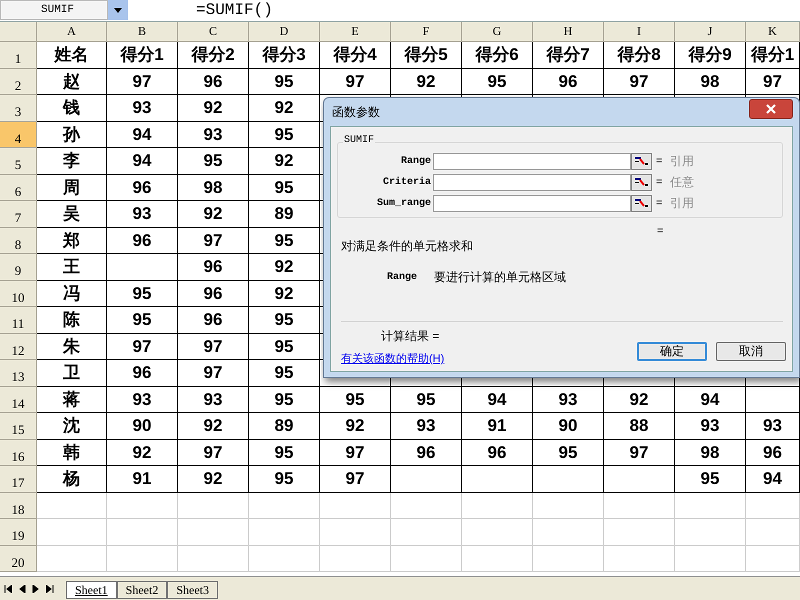  Describe the element at coordinates (18, 373) in the screenshot. I see `row-header: 13` at that location.